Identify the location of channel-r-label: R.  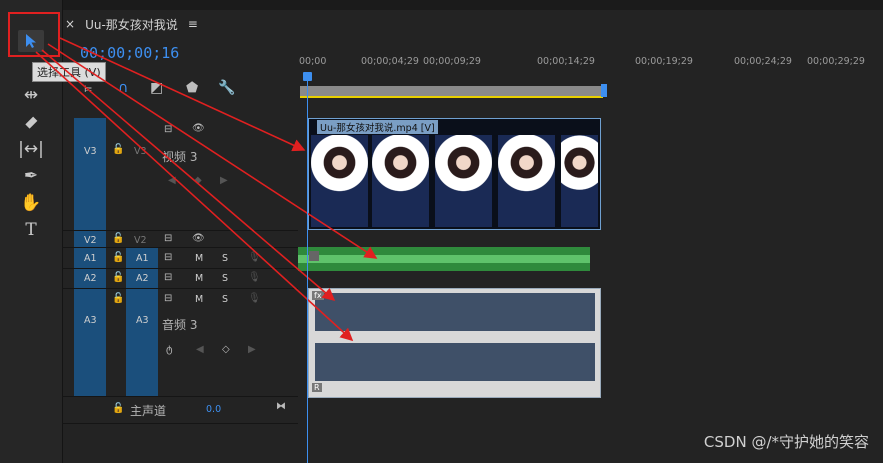
(317, 387).